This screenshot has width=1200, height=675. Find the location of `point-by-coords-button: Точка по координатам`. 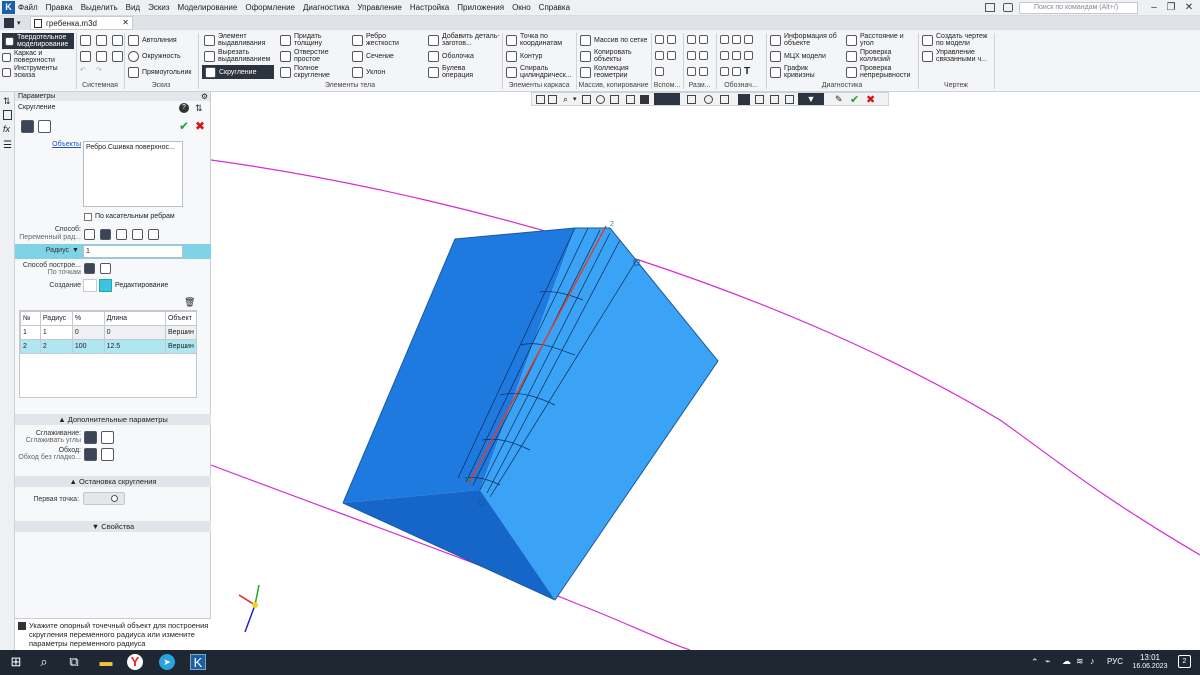

point-by-coords-button: Точка по координатам is located at coordinates (539, 40).